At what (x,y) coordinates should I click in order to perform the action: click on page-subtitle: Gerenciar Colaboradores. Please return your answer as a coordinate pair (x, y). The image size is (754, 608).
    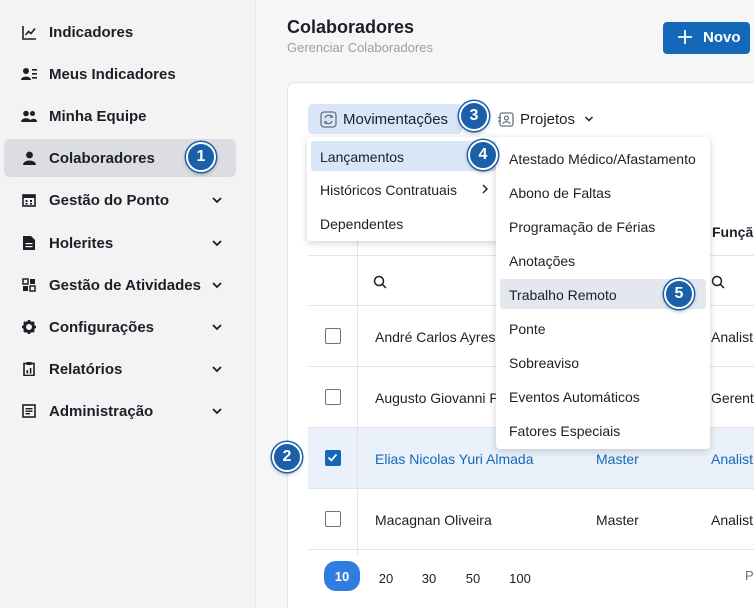
    Looking at the image, I should click on (360, 47).